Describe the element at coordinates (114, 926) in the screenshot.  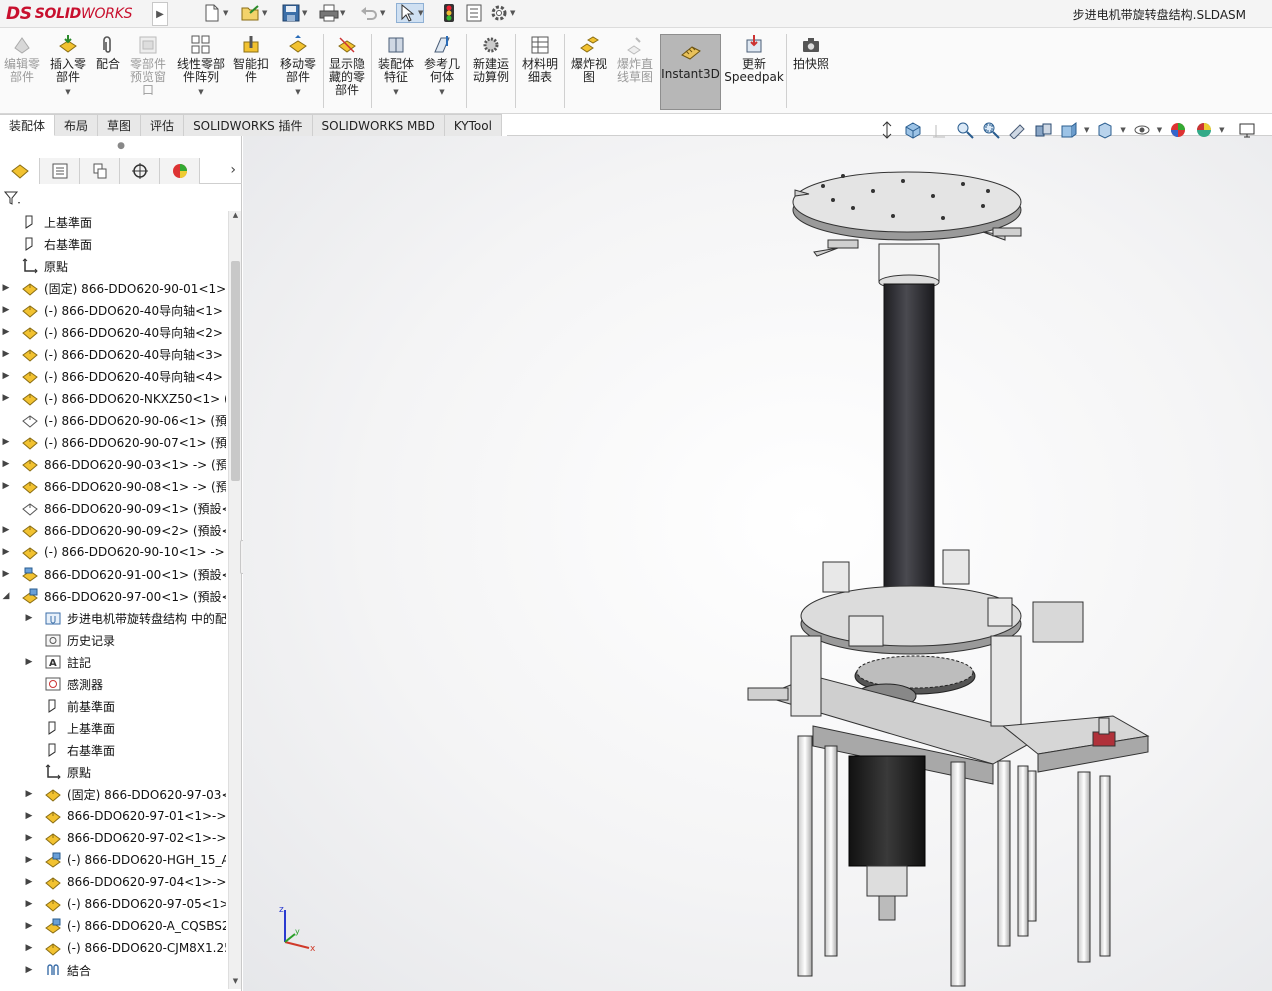
I see `tree-item: ▶ (-) 866-DDO620-A_CQSBS20` at that location.